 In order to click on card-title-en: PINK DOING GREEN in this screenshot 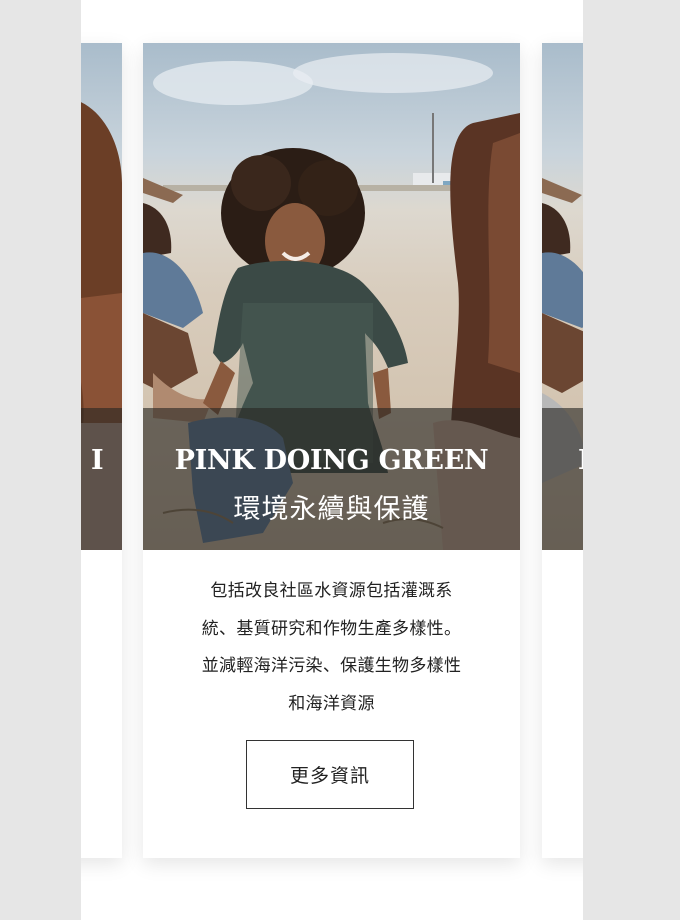, I will do `click(331, 460)`.